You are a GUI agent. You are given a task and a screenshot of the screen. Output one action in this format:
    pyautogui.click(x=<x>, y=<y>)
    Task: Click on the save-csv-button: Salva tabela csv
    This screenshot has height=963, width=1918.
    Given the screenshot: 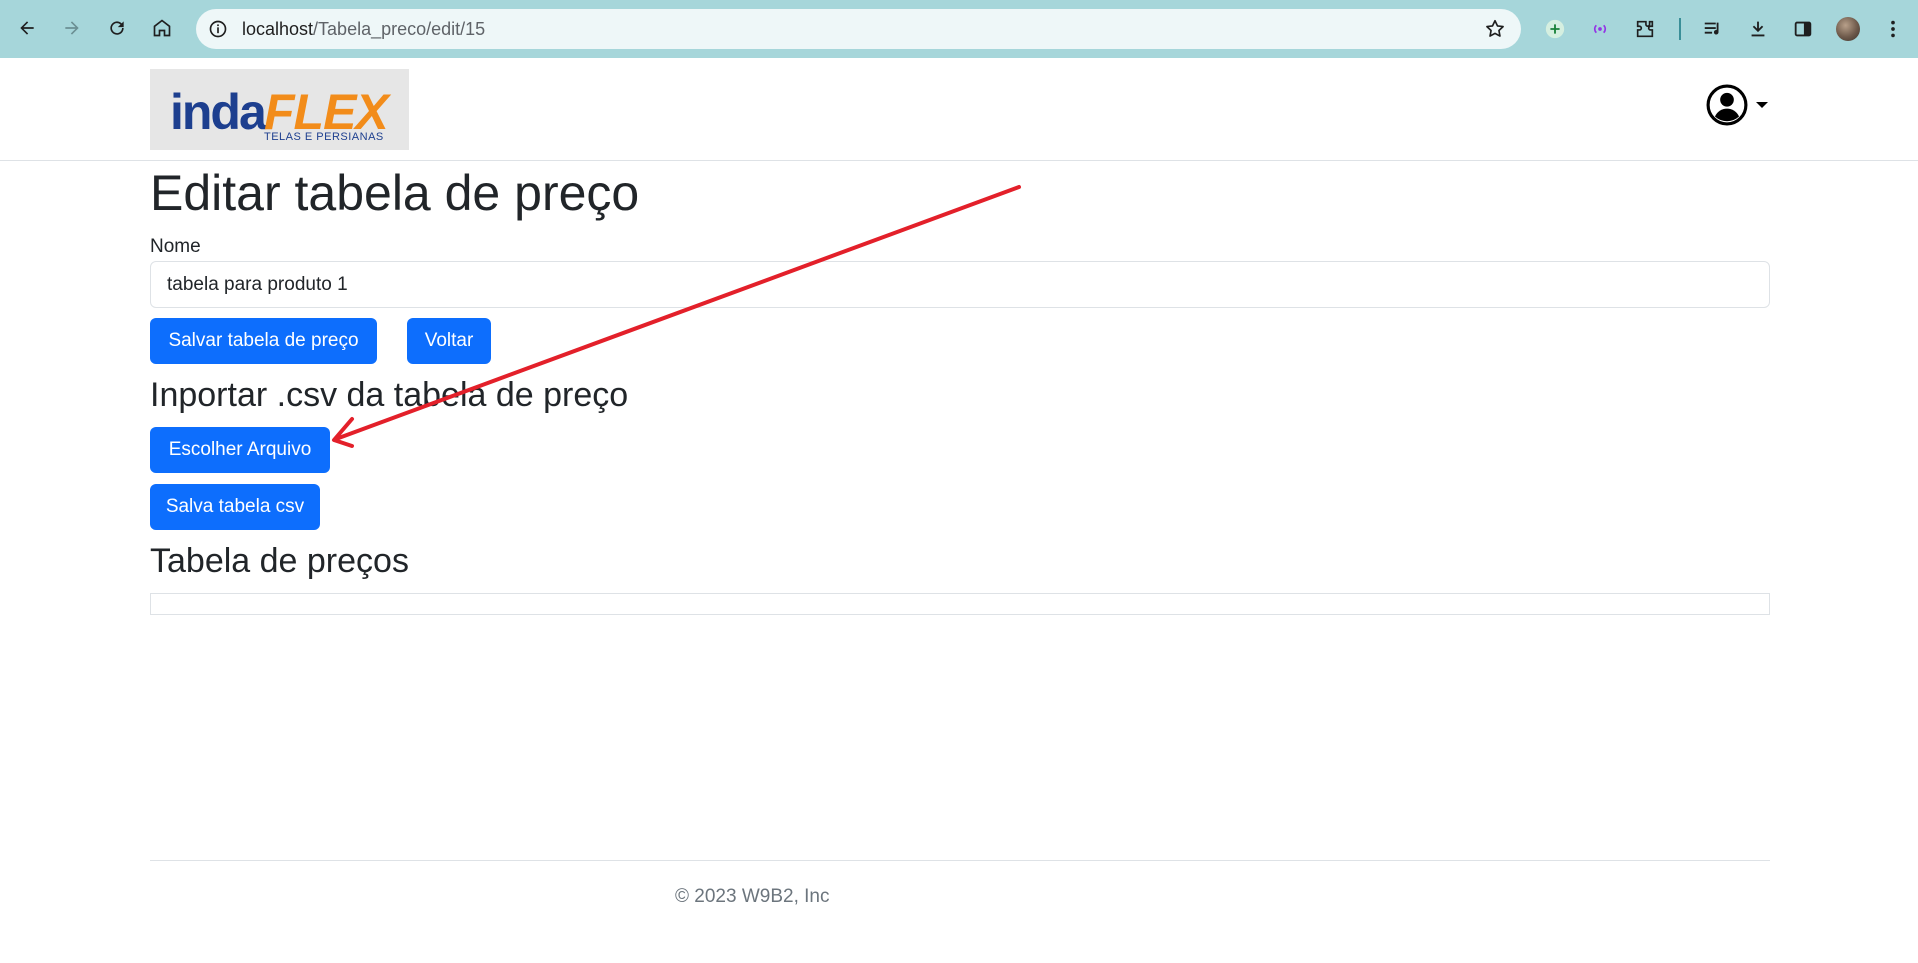 What is the action you would take?
    pyautogui.click(x=235, y=507)
    